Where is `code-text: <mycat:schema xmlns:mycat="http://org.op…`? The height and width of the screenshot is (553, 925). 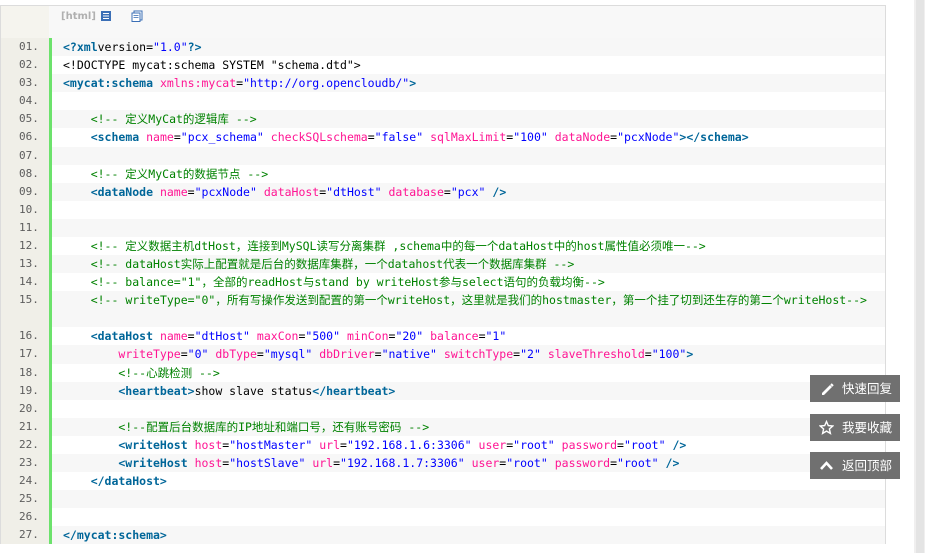 code-text: <mycat:schema xmlns:mycat="http://org.op… is located at coordinates (470, 83).